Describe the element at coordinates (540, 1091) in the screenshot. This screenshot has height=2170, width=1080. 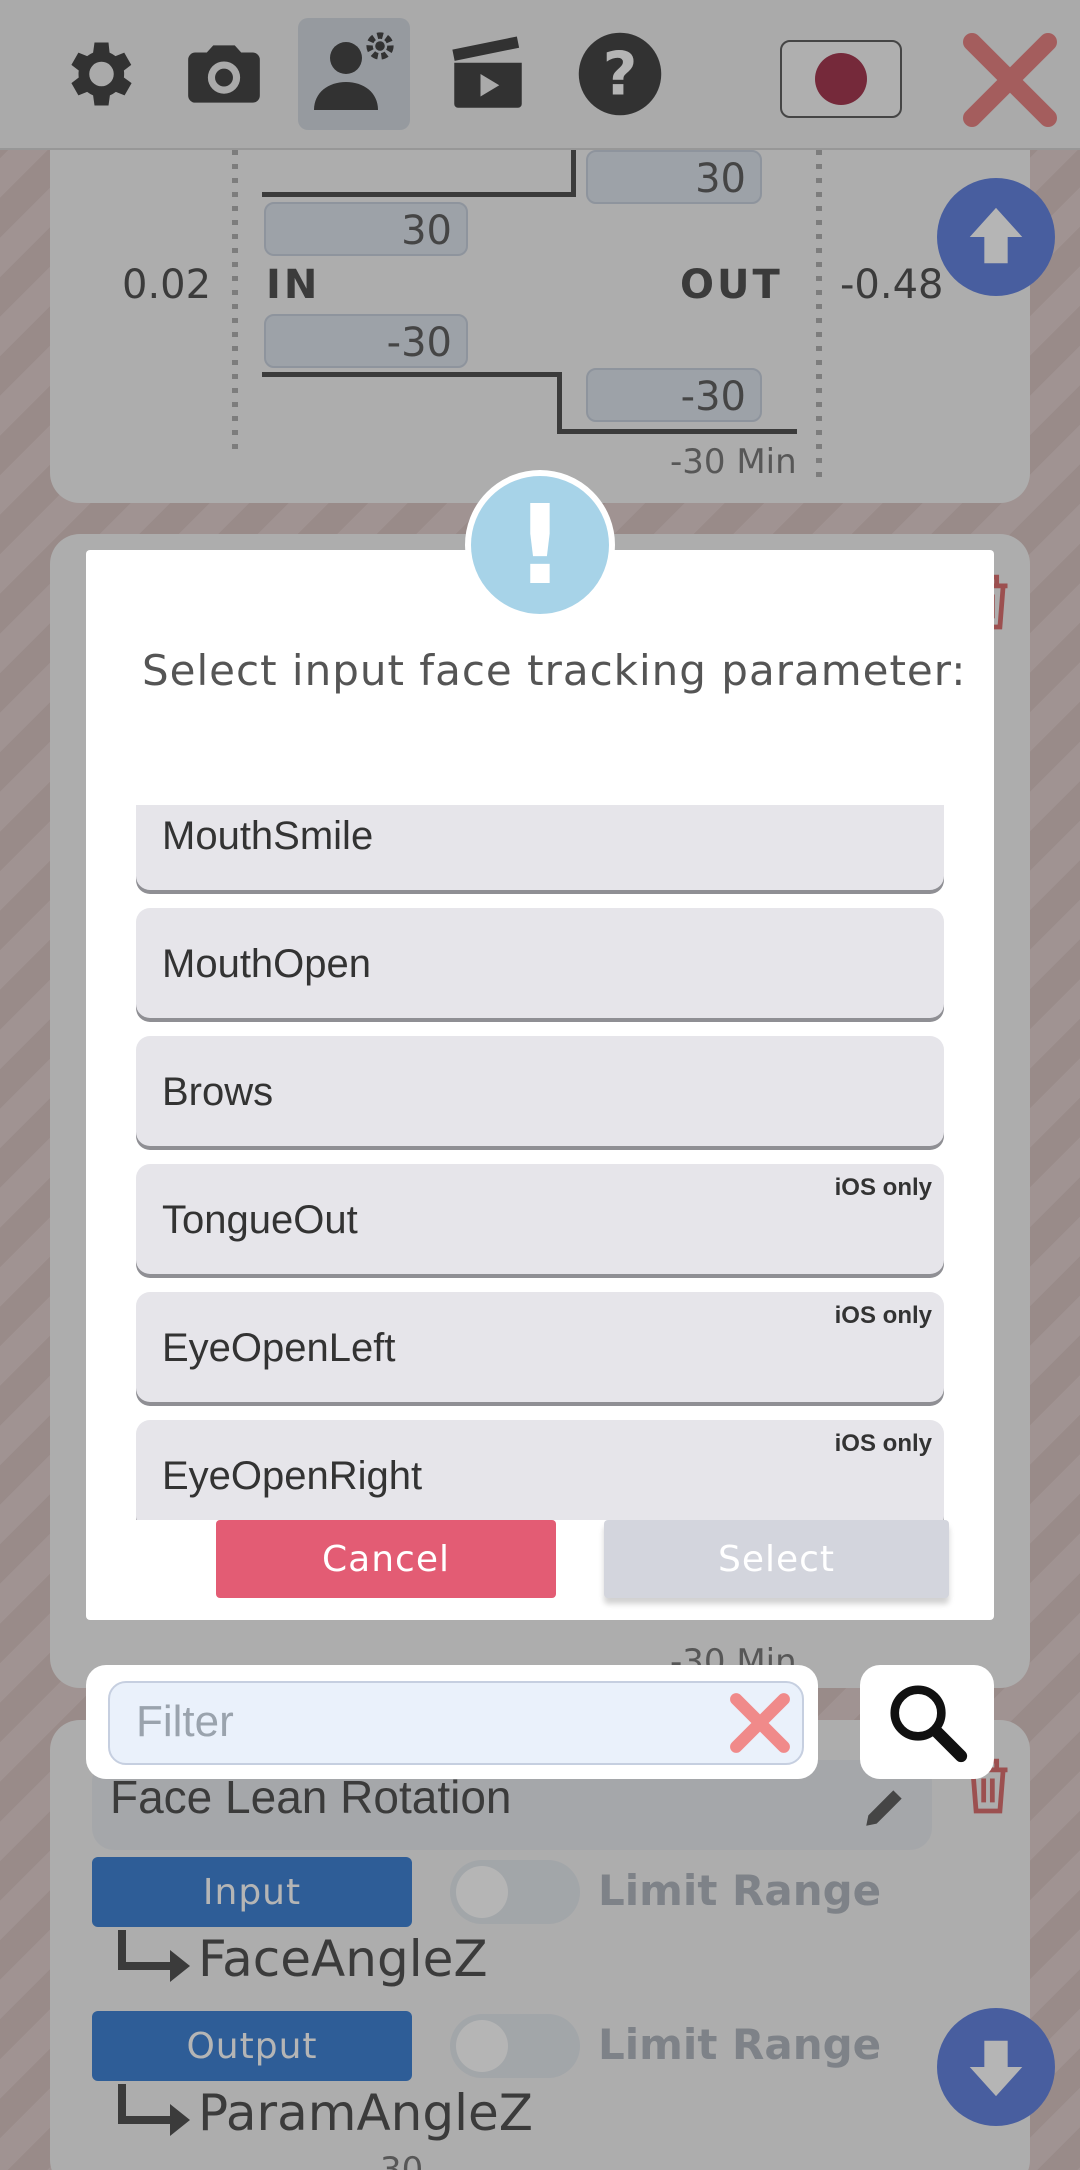
I see `list-item: Brows` at that location.